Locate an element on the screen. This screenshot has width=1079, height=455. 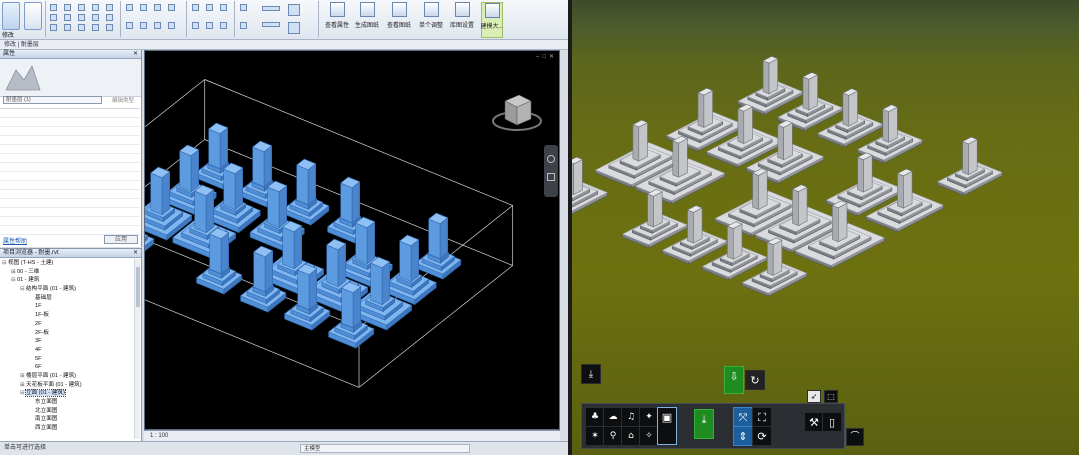
scroll-thumb is located at coordinates (138, 287).